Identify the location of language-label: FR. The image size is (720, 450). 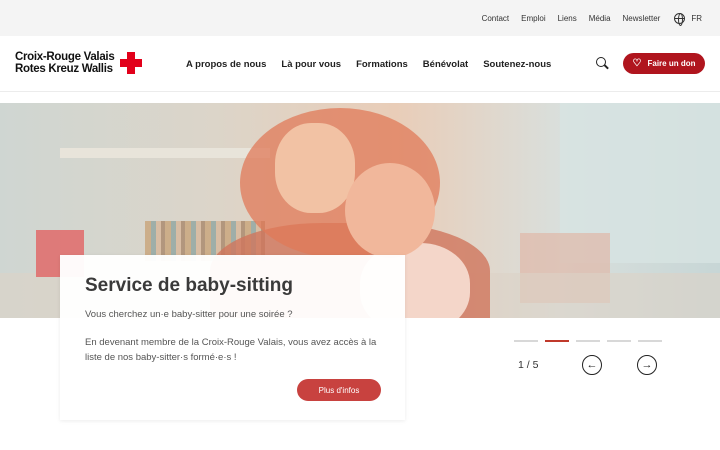
(696, 18).